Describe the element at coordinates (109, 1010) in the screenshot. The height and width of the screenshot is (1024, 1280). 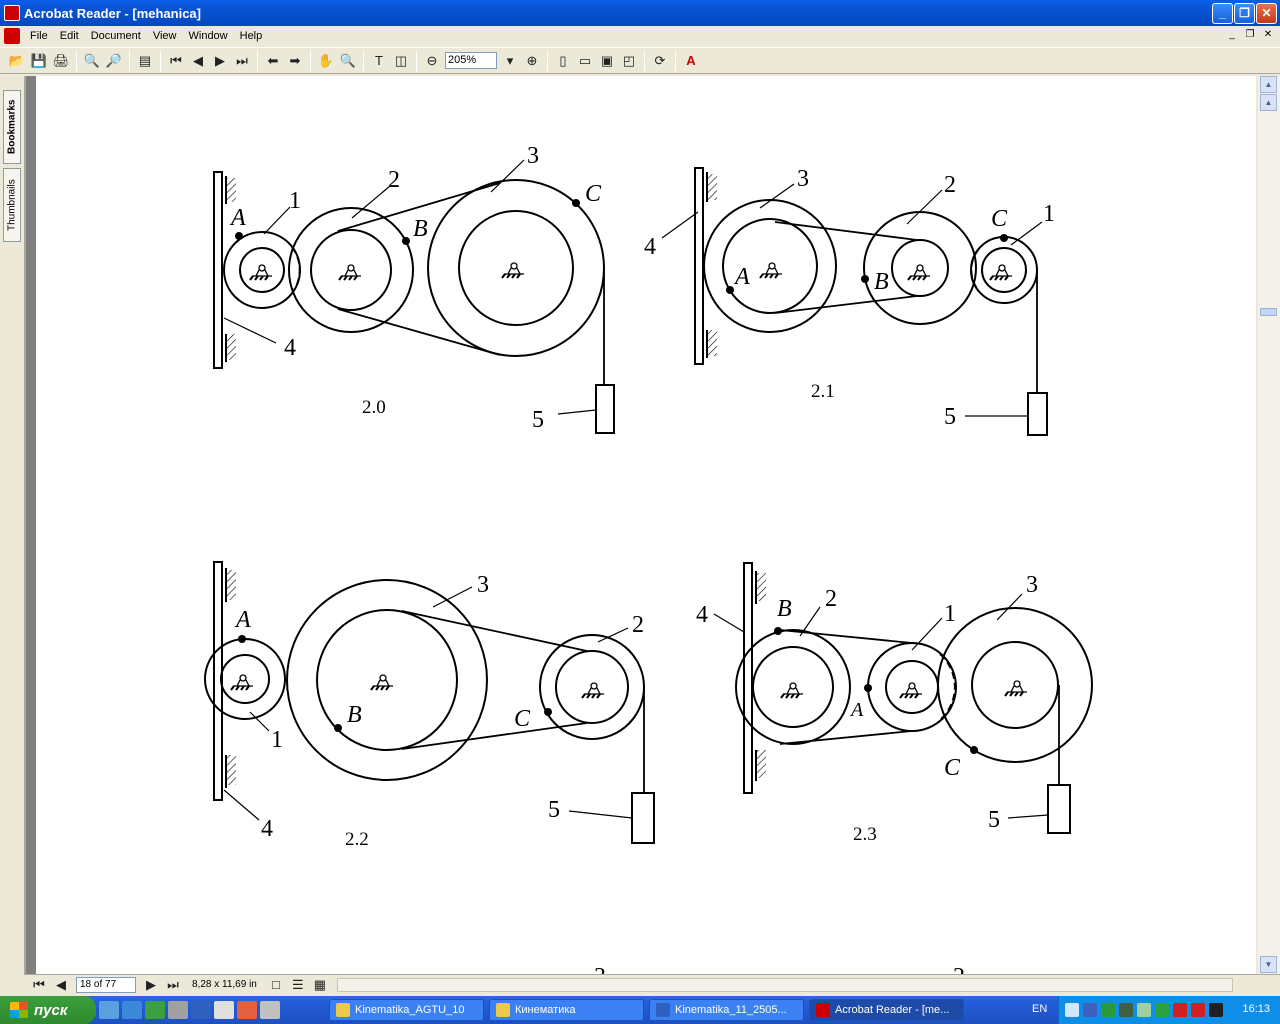
I see `show-desktop-icon` at that location.